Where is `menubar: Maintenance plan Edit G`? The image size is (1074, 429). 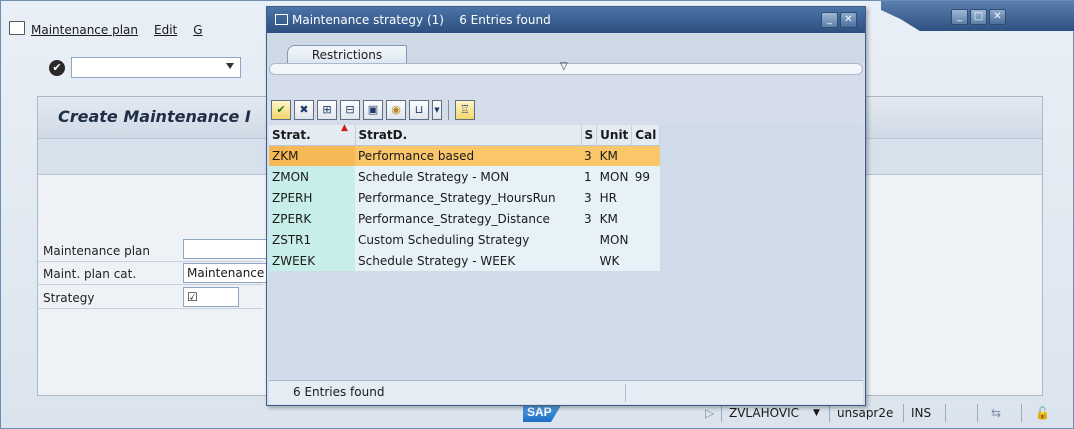
menubar: Maintenance plan Edit G is located at coordinates (117, 30).